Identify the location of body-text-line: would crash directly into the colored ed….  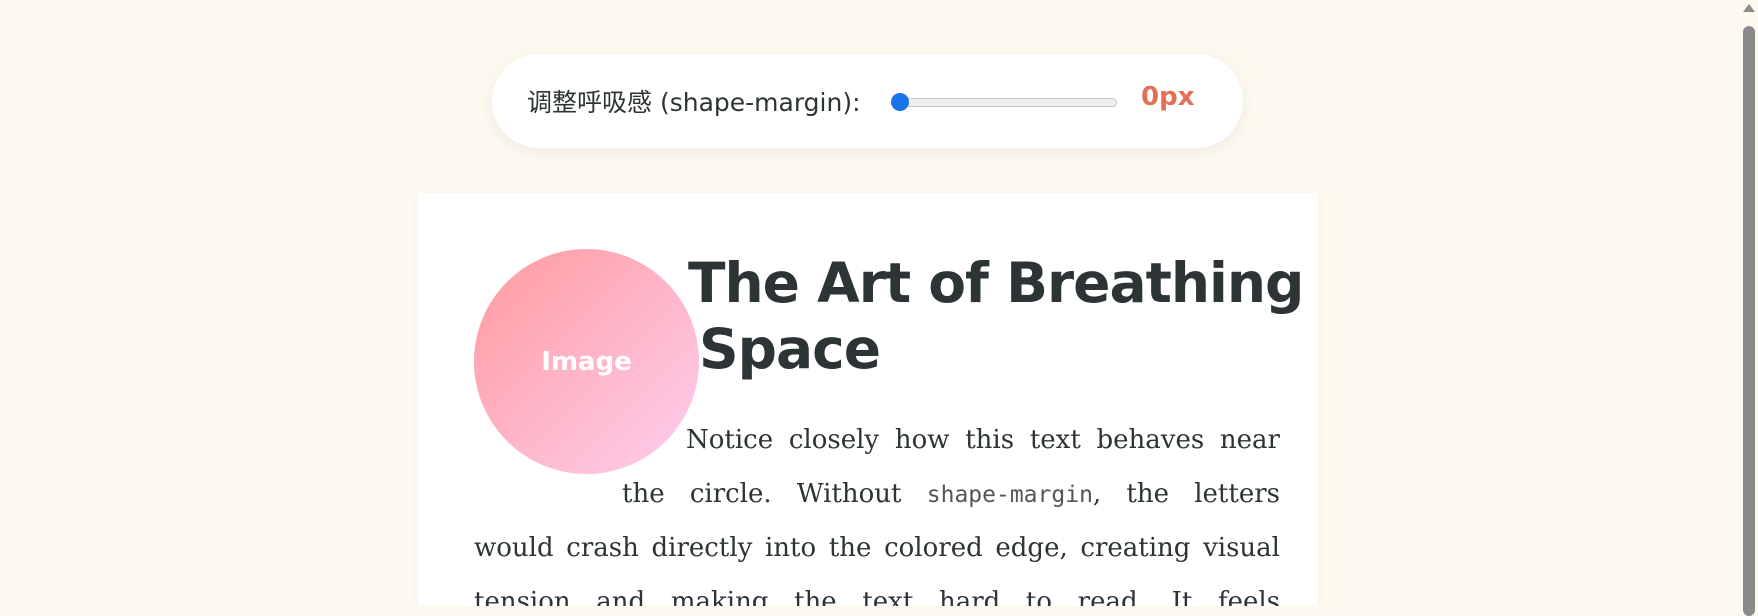
(877, 548).